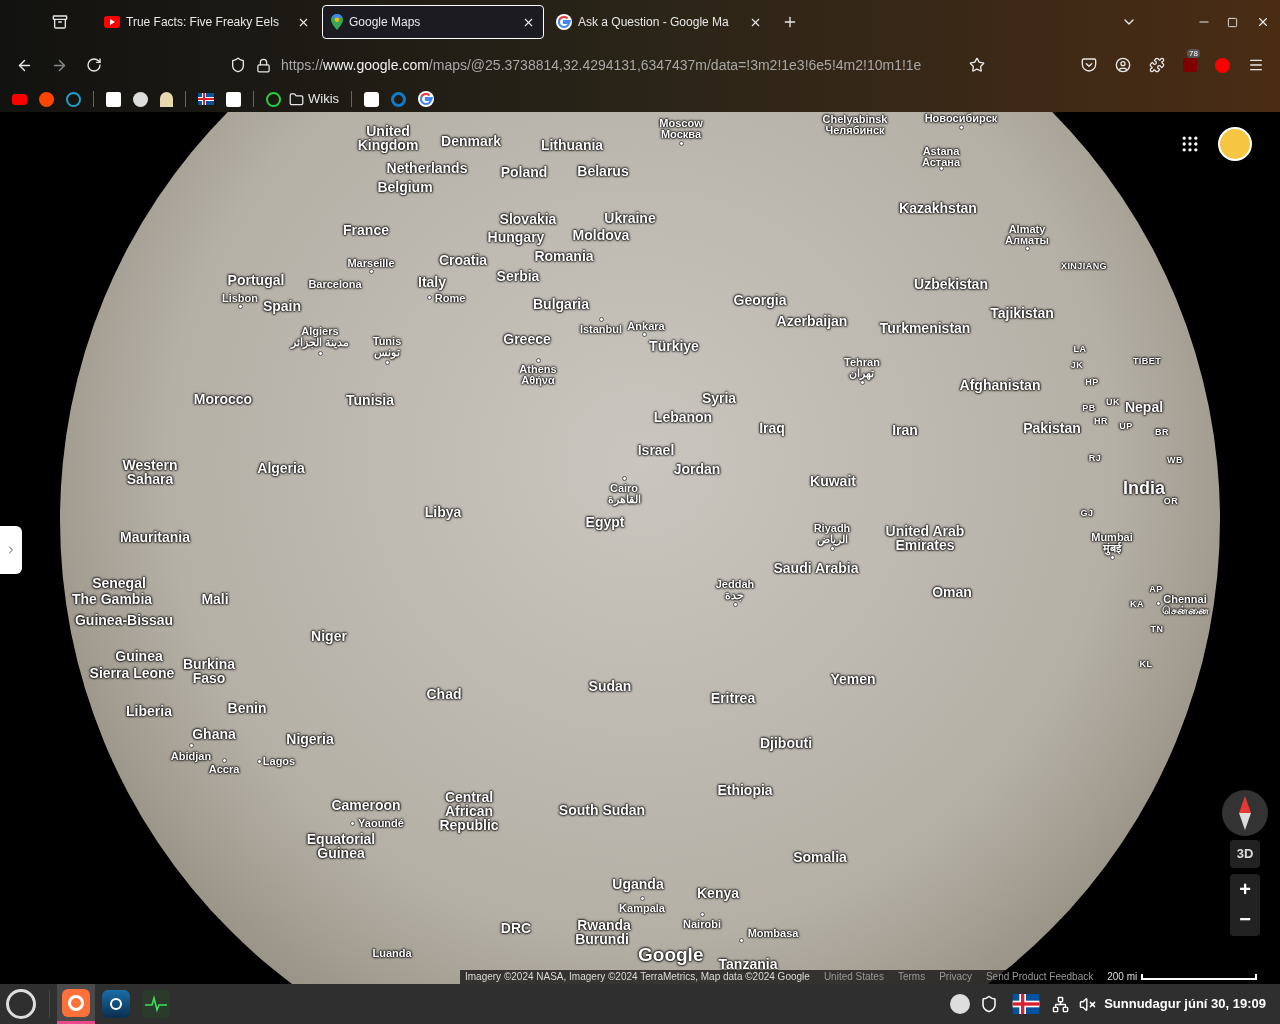  I want to click on close-icon, so click(1263, 22).